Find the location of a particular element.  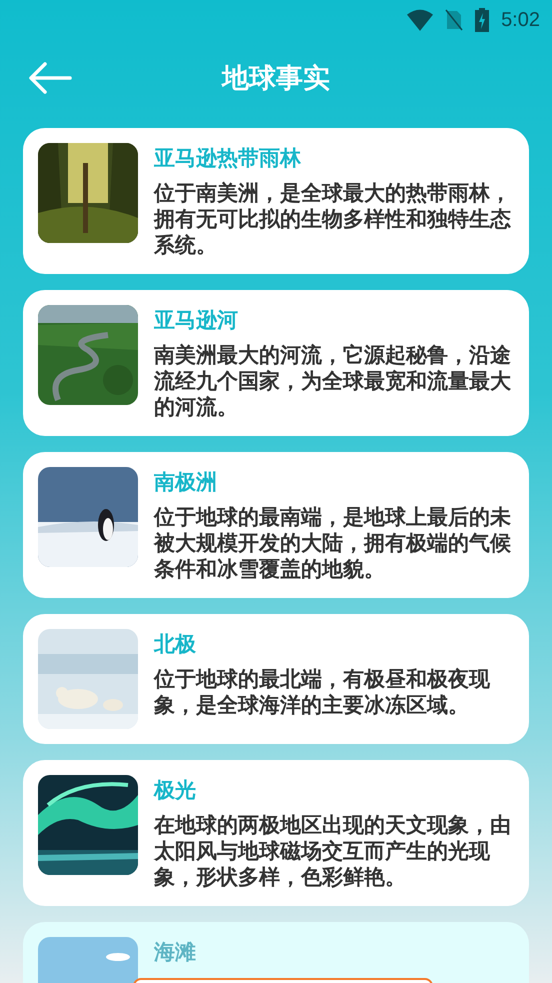

fact-card: 南极洲 位于地球的最南端，是地球上最后的未被大规模开发的大陆，拥有极端的气候条件和冰雪覆盖的地貌。 is located at coordinates (276, 525).